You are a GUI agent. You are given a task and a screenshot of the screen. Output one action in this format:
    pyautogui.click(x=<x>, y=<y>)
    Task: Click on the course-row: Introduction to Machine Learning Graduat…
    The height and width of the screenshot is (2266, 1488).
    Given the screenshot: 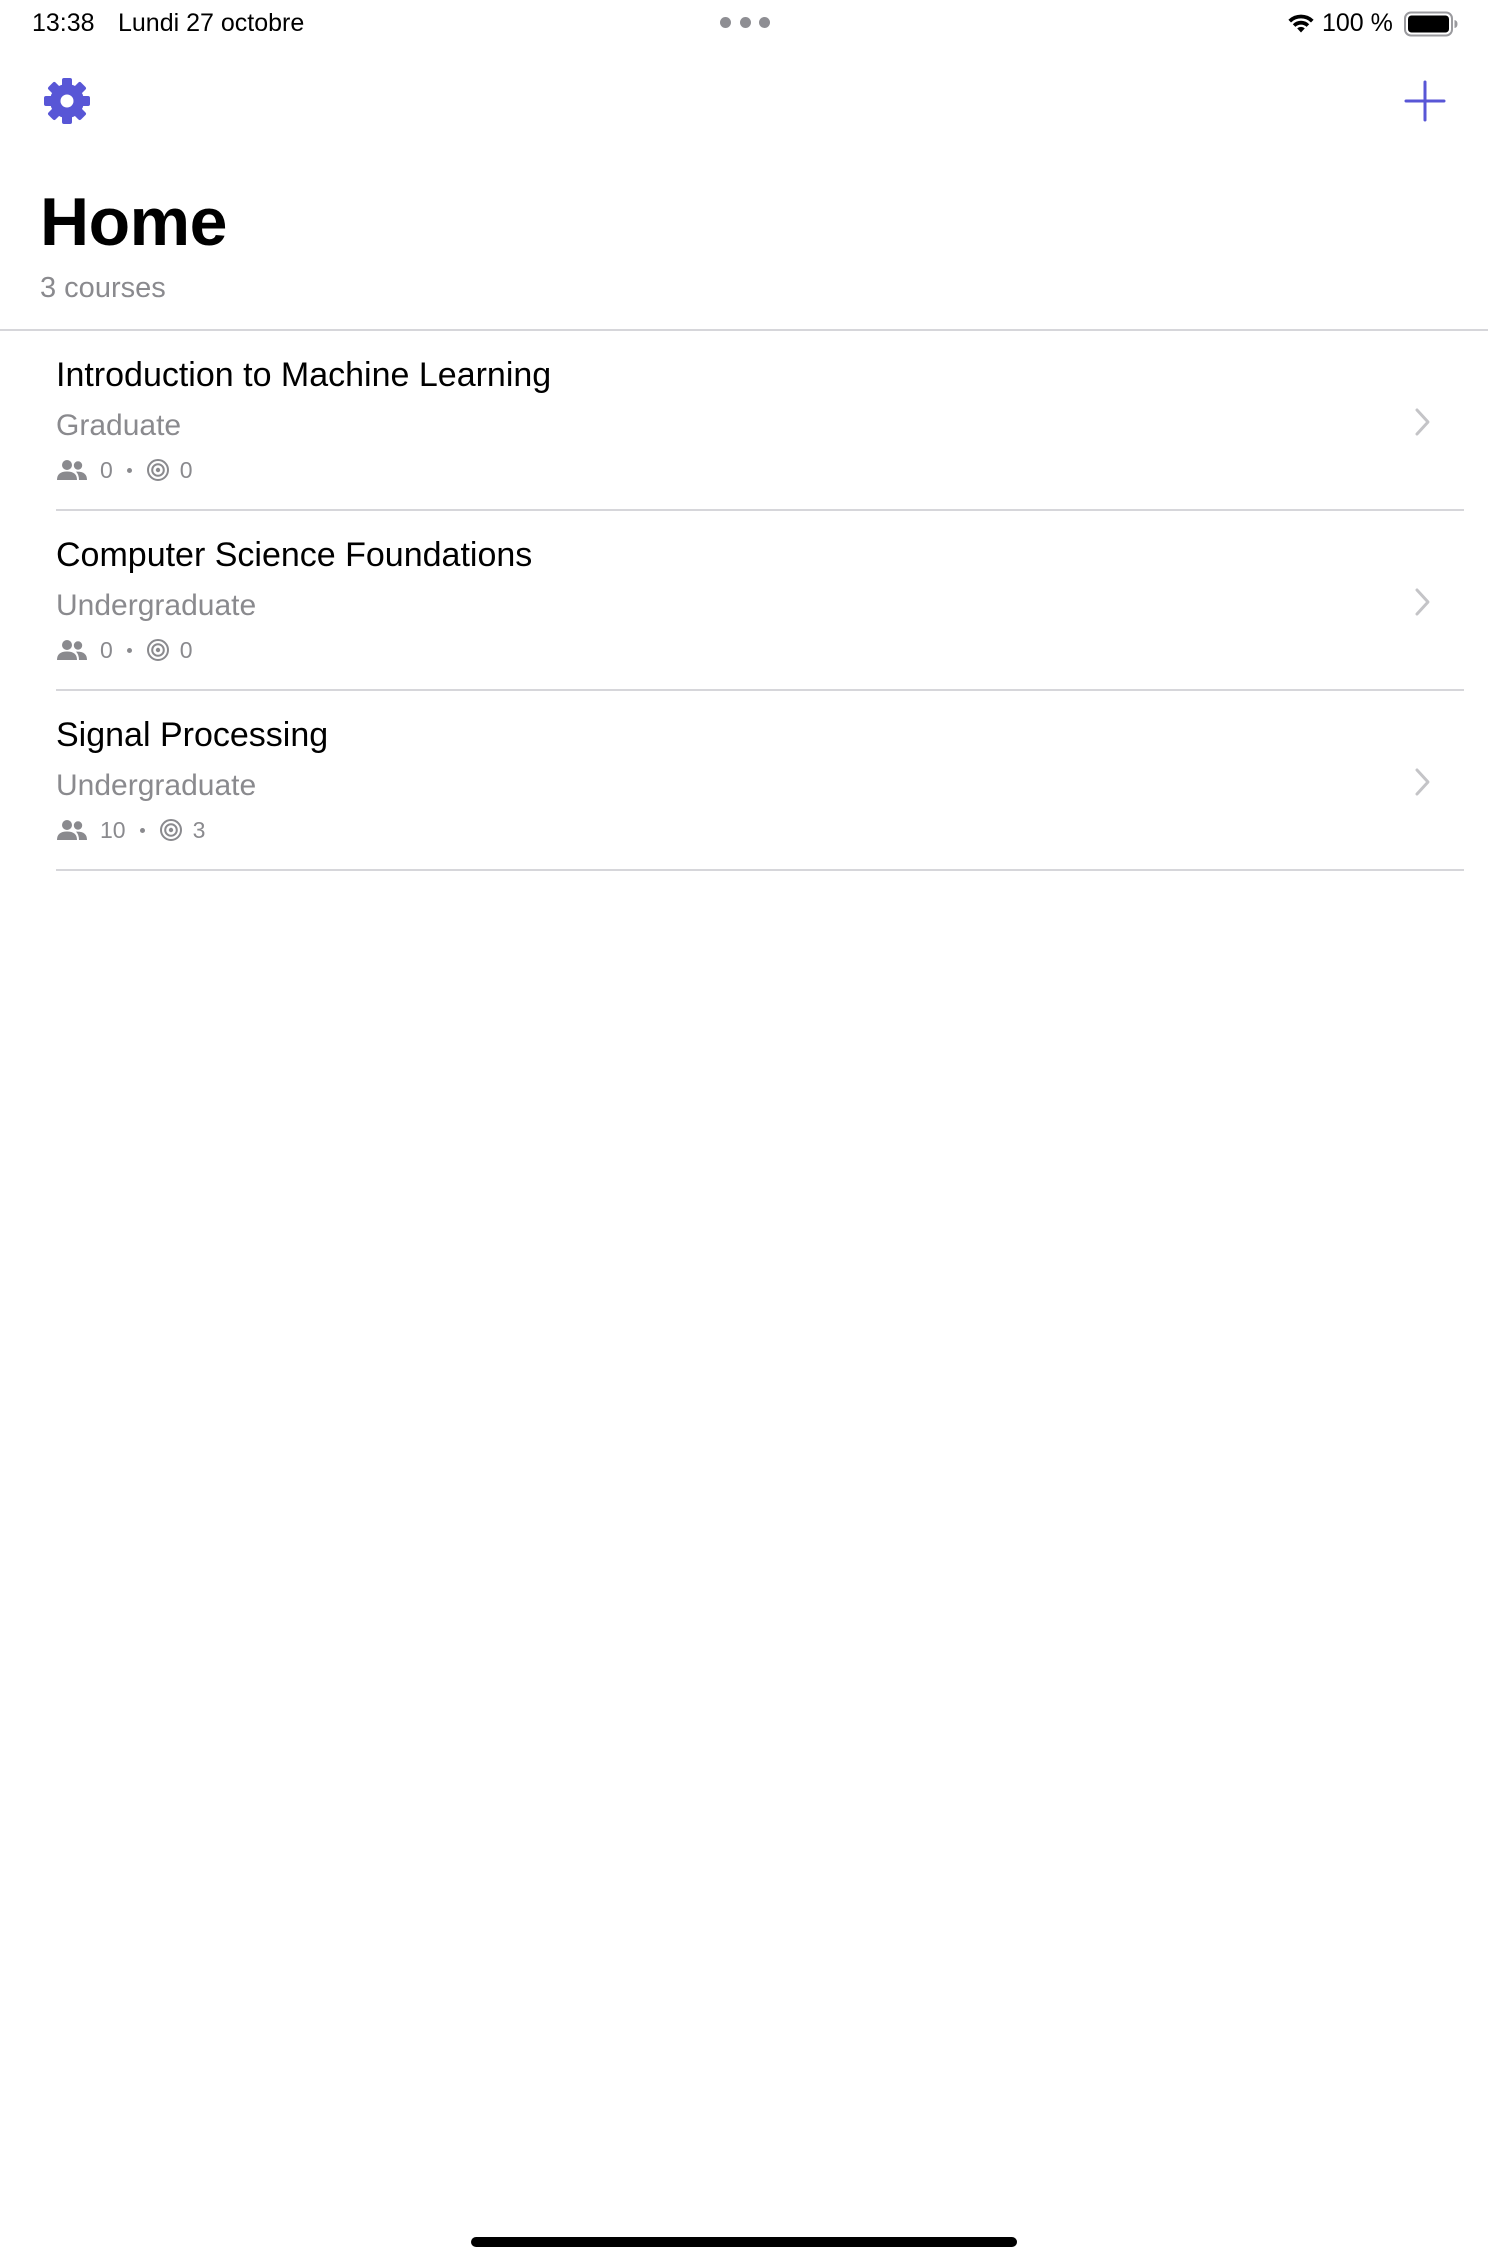 What is the action you would take?
    pyautogui.click(x=744, y=421)
    